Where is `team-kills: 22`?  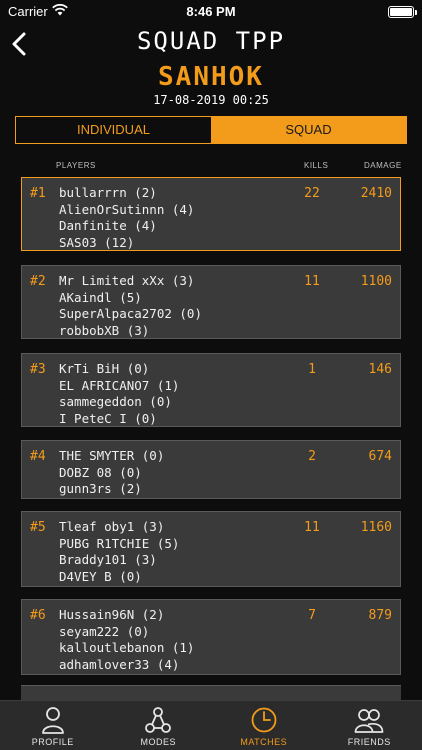
team-kills: 22 is located at coordinates (312, 193).